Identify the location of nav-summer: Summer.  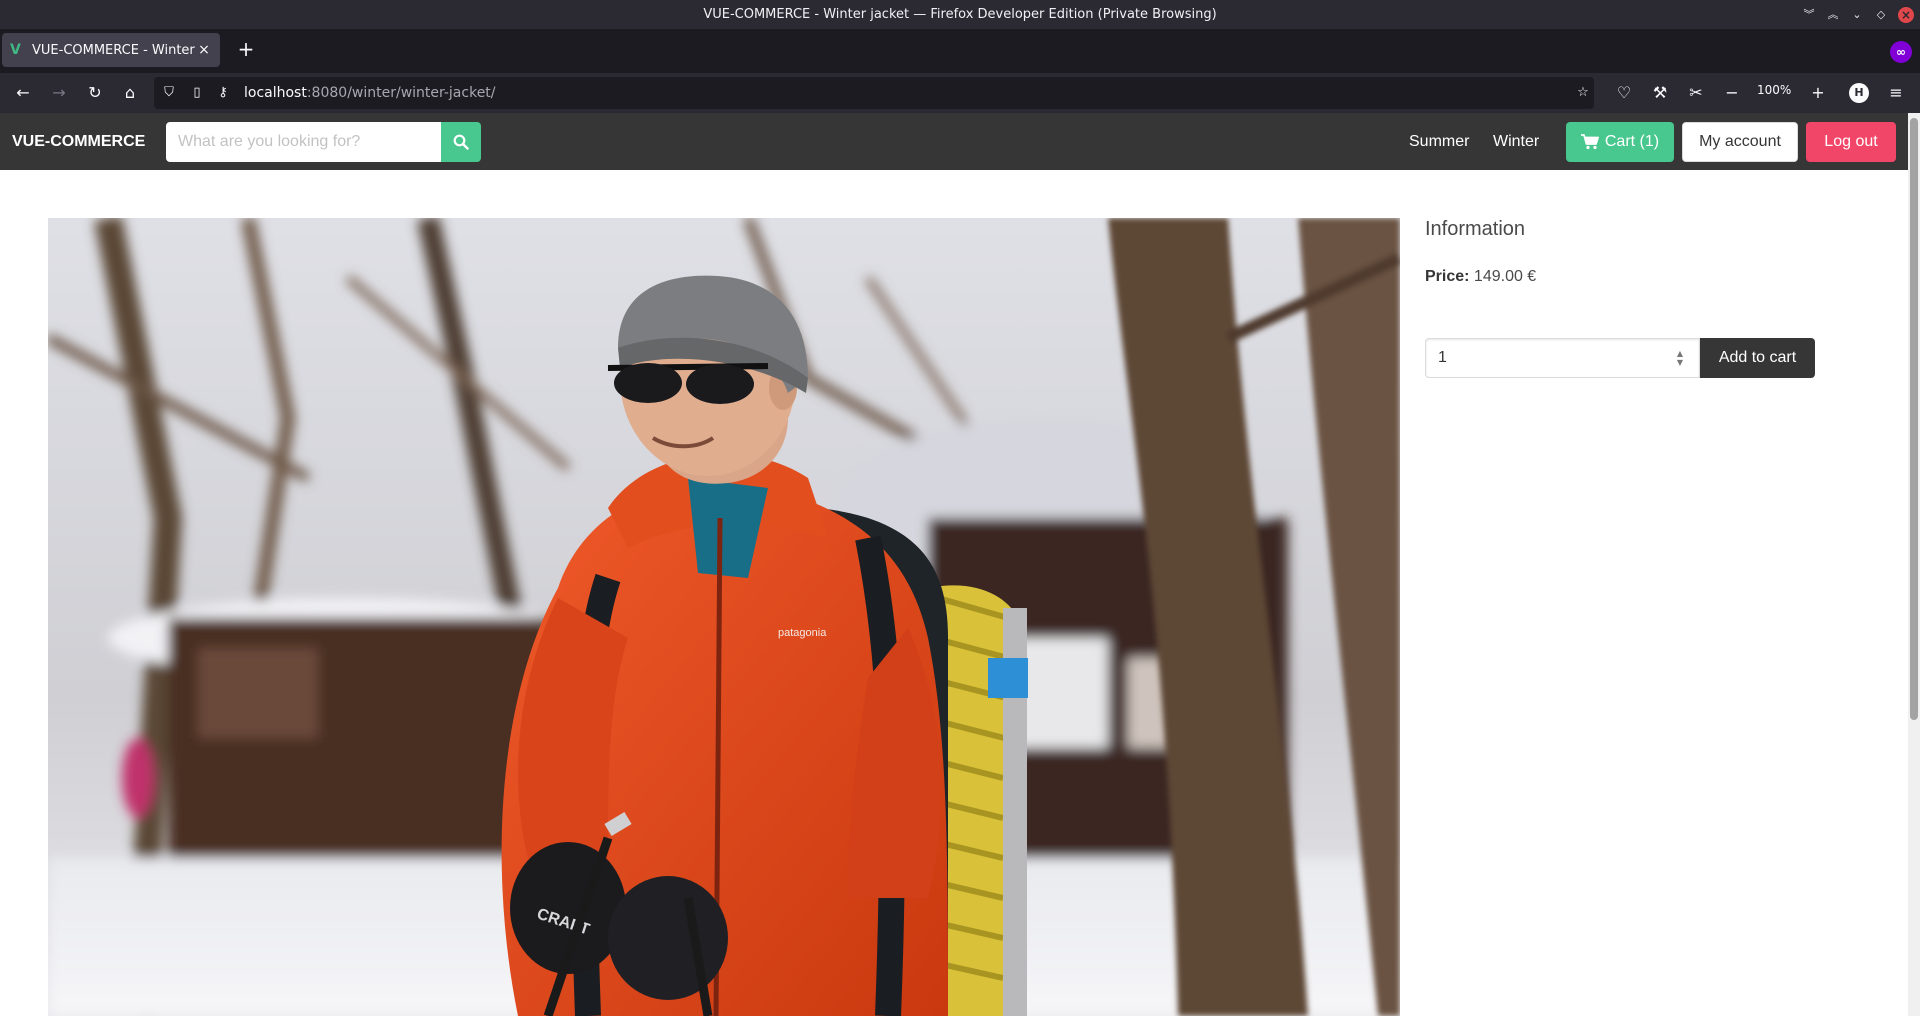
(1439, 141).